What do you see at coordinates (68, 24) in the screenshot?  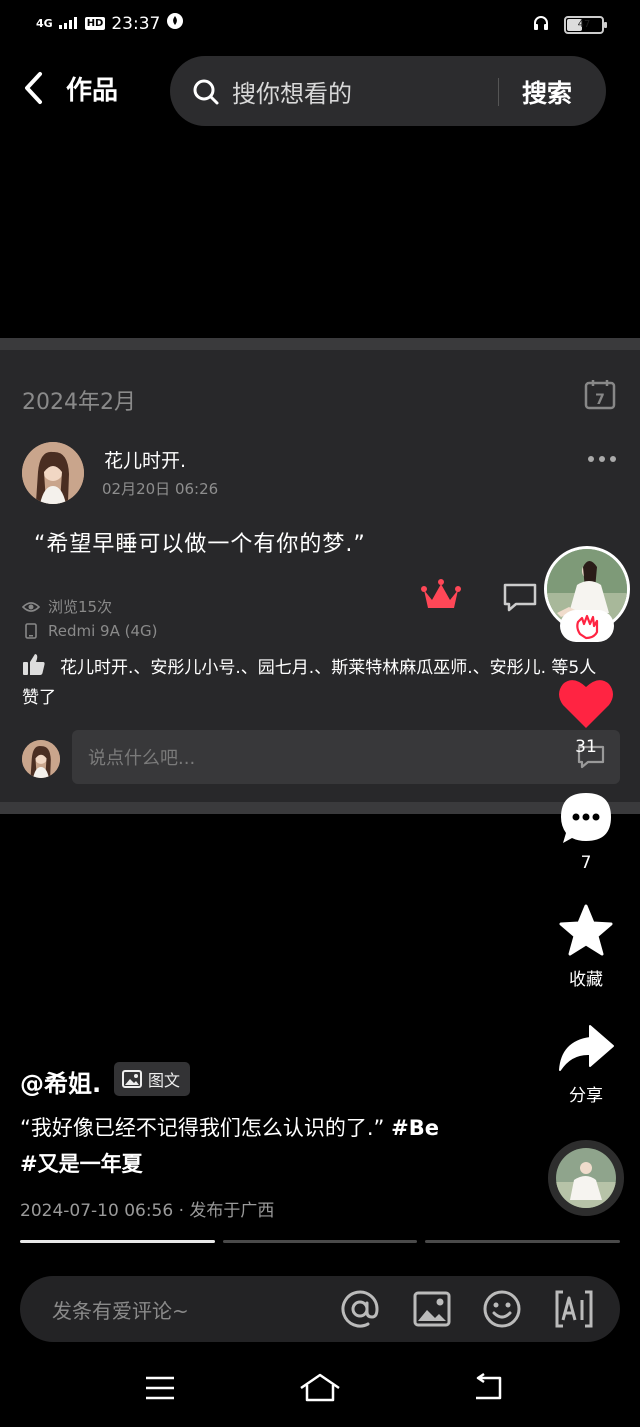 I see `signal-icon` at bounding box center [68, 24].